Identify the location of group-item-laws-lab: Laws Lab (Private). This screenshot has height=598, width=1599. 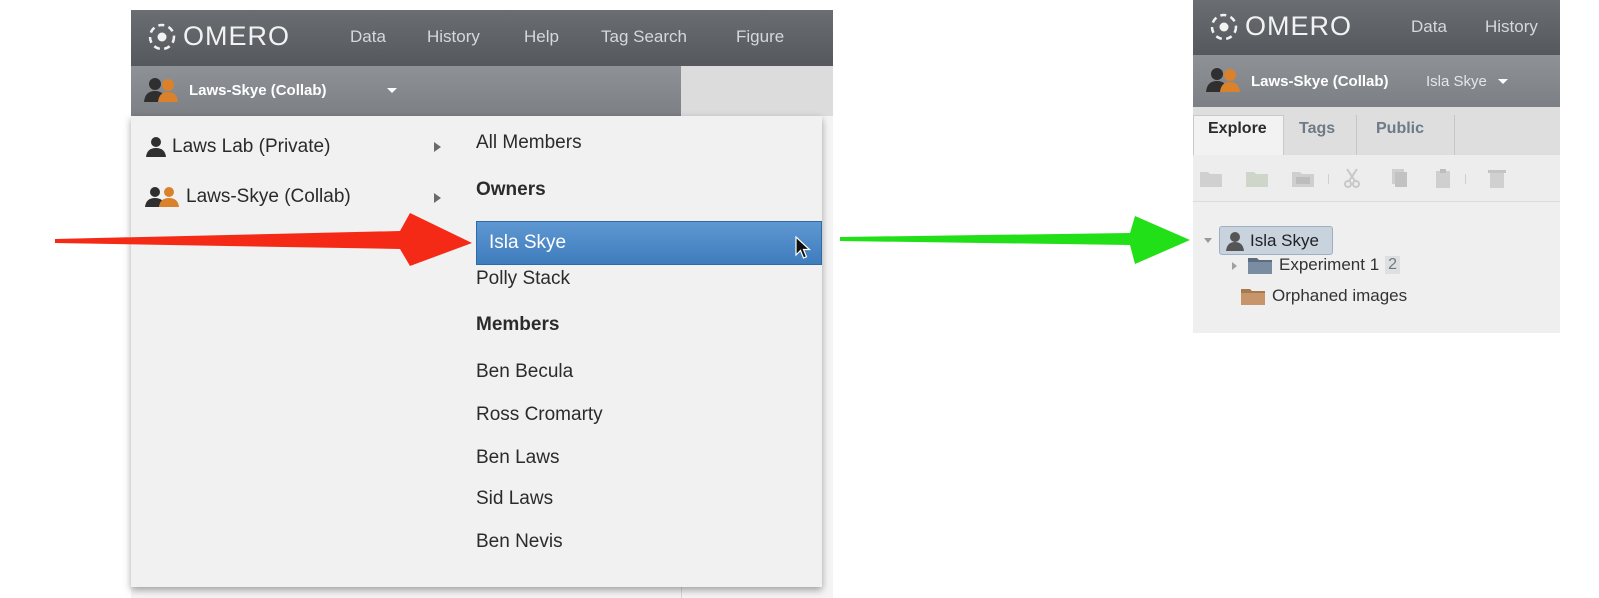
(237, 147).